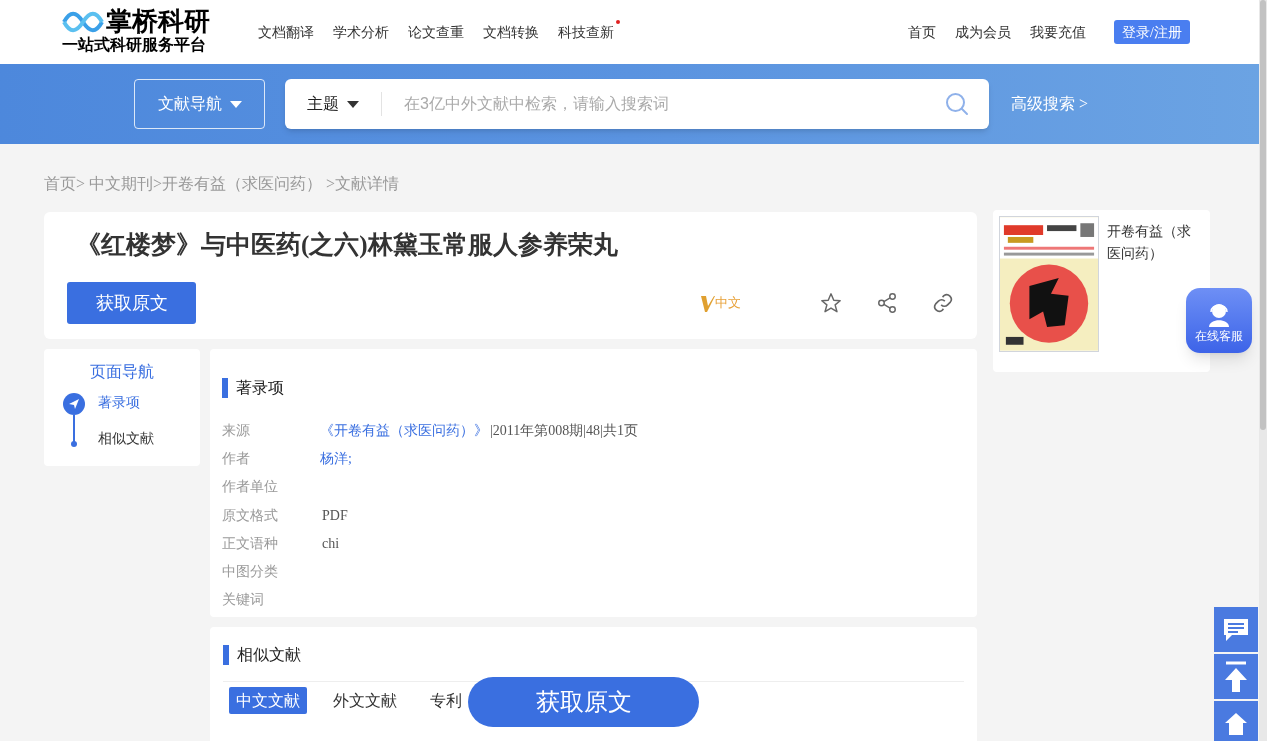 Image resolution: width=1267 pixels, height=741 pixels. Describe the element at coordinates (250, 487) in the screenshot. I see `field-label: 作者单位` at that location.